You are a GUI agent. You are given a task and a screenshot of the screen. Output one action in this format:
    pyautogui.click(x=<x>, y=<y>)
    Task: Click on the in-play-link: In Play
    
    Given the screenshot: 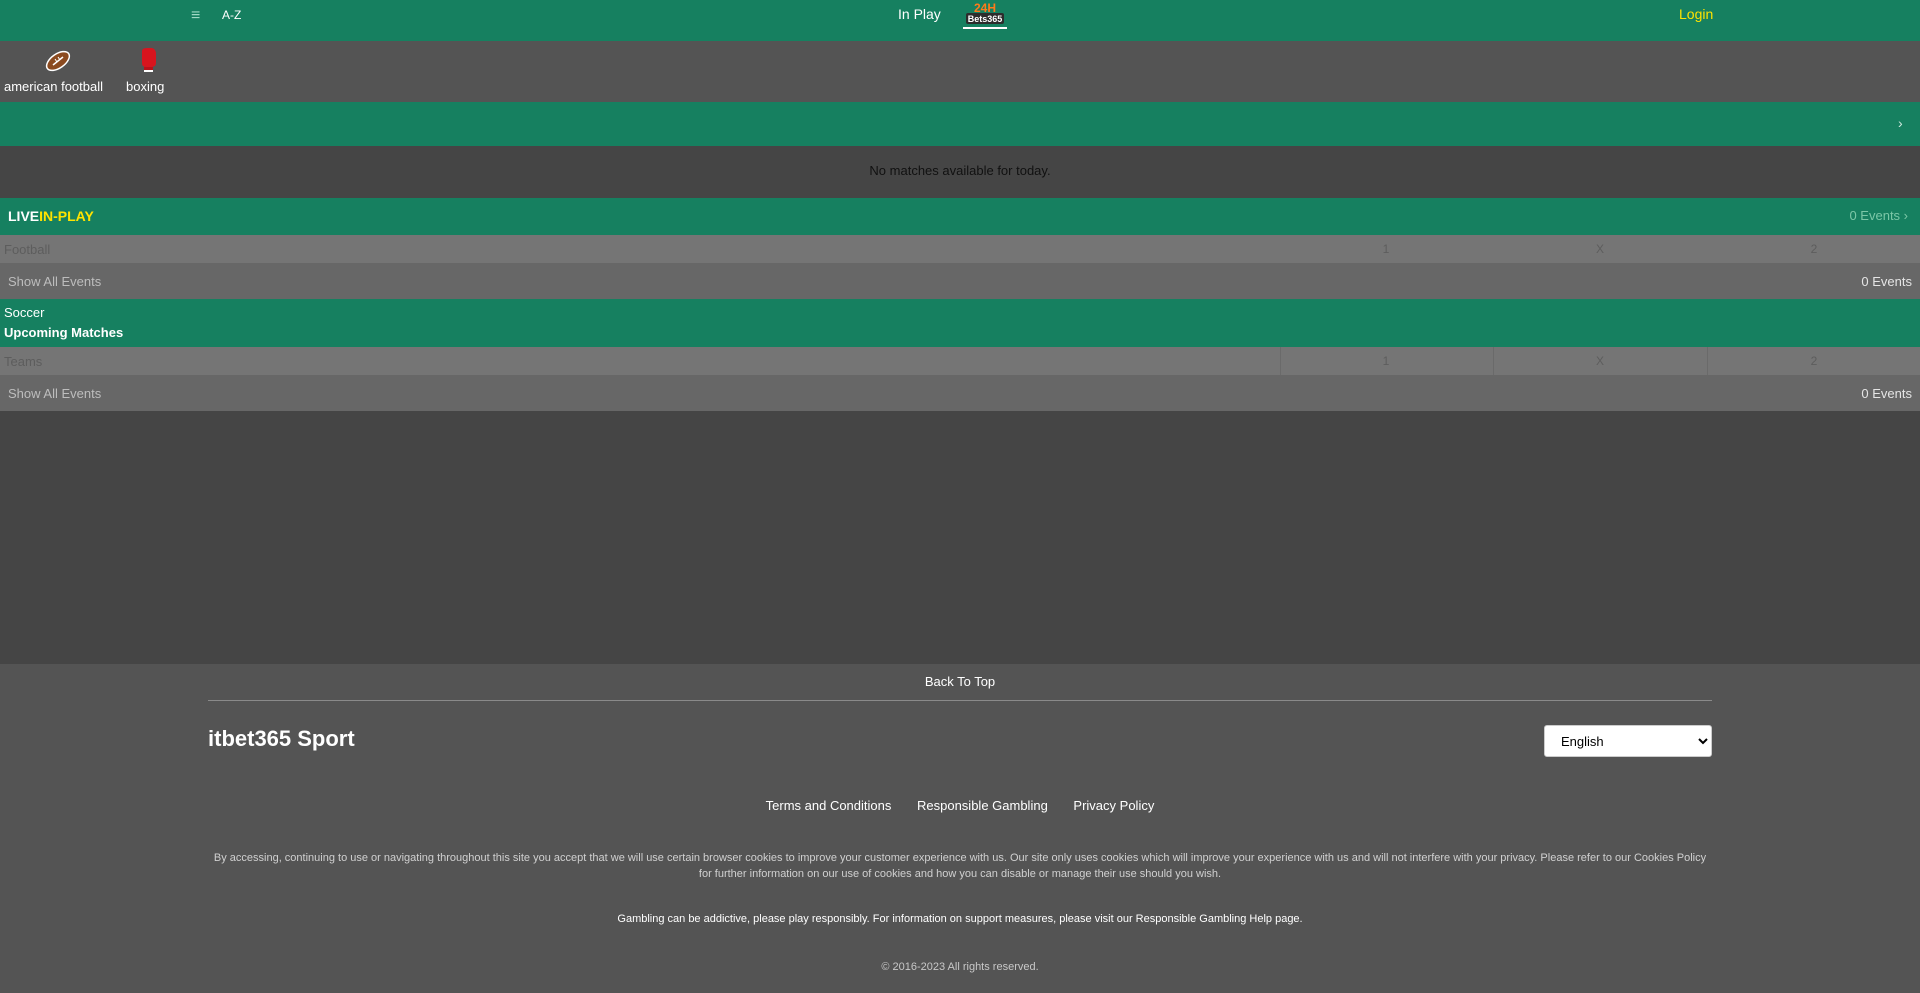 What is the action you would take?
    pyautogui.click(x=919, y=14)
    